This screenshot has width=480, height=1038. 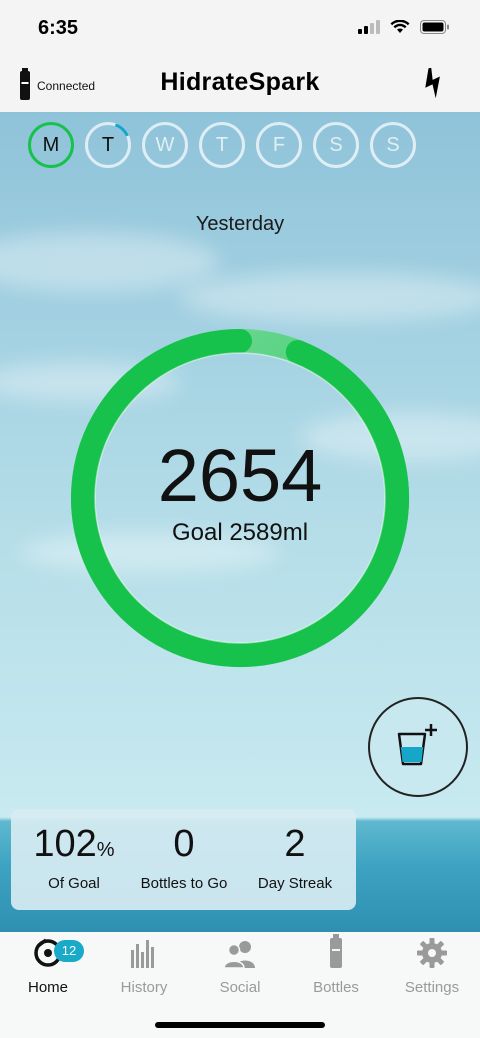 I want to click on app-header: Connected HidrateSpark, so click(x=240, y=84).